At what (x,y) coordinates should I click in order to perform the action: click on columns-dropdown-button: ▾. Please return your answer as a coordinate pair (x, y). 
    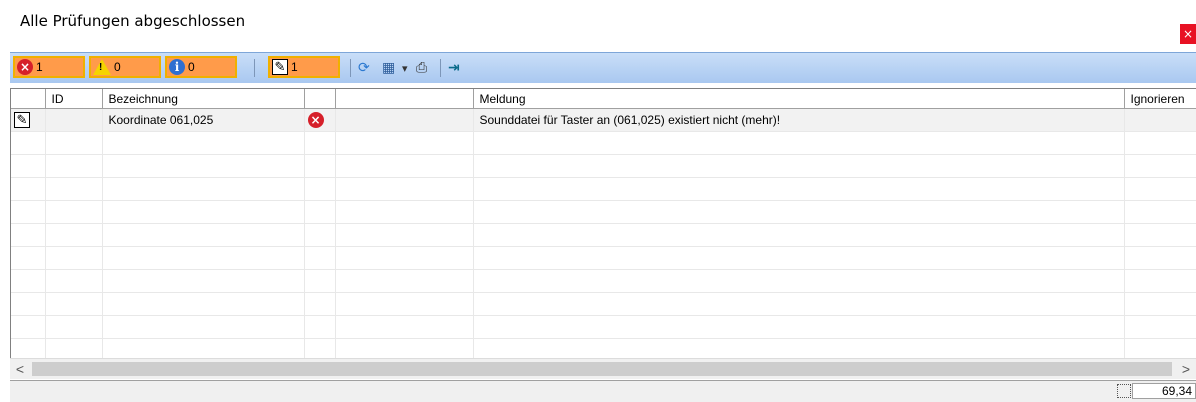
    Looking at the image, I should click on (405, 68).